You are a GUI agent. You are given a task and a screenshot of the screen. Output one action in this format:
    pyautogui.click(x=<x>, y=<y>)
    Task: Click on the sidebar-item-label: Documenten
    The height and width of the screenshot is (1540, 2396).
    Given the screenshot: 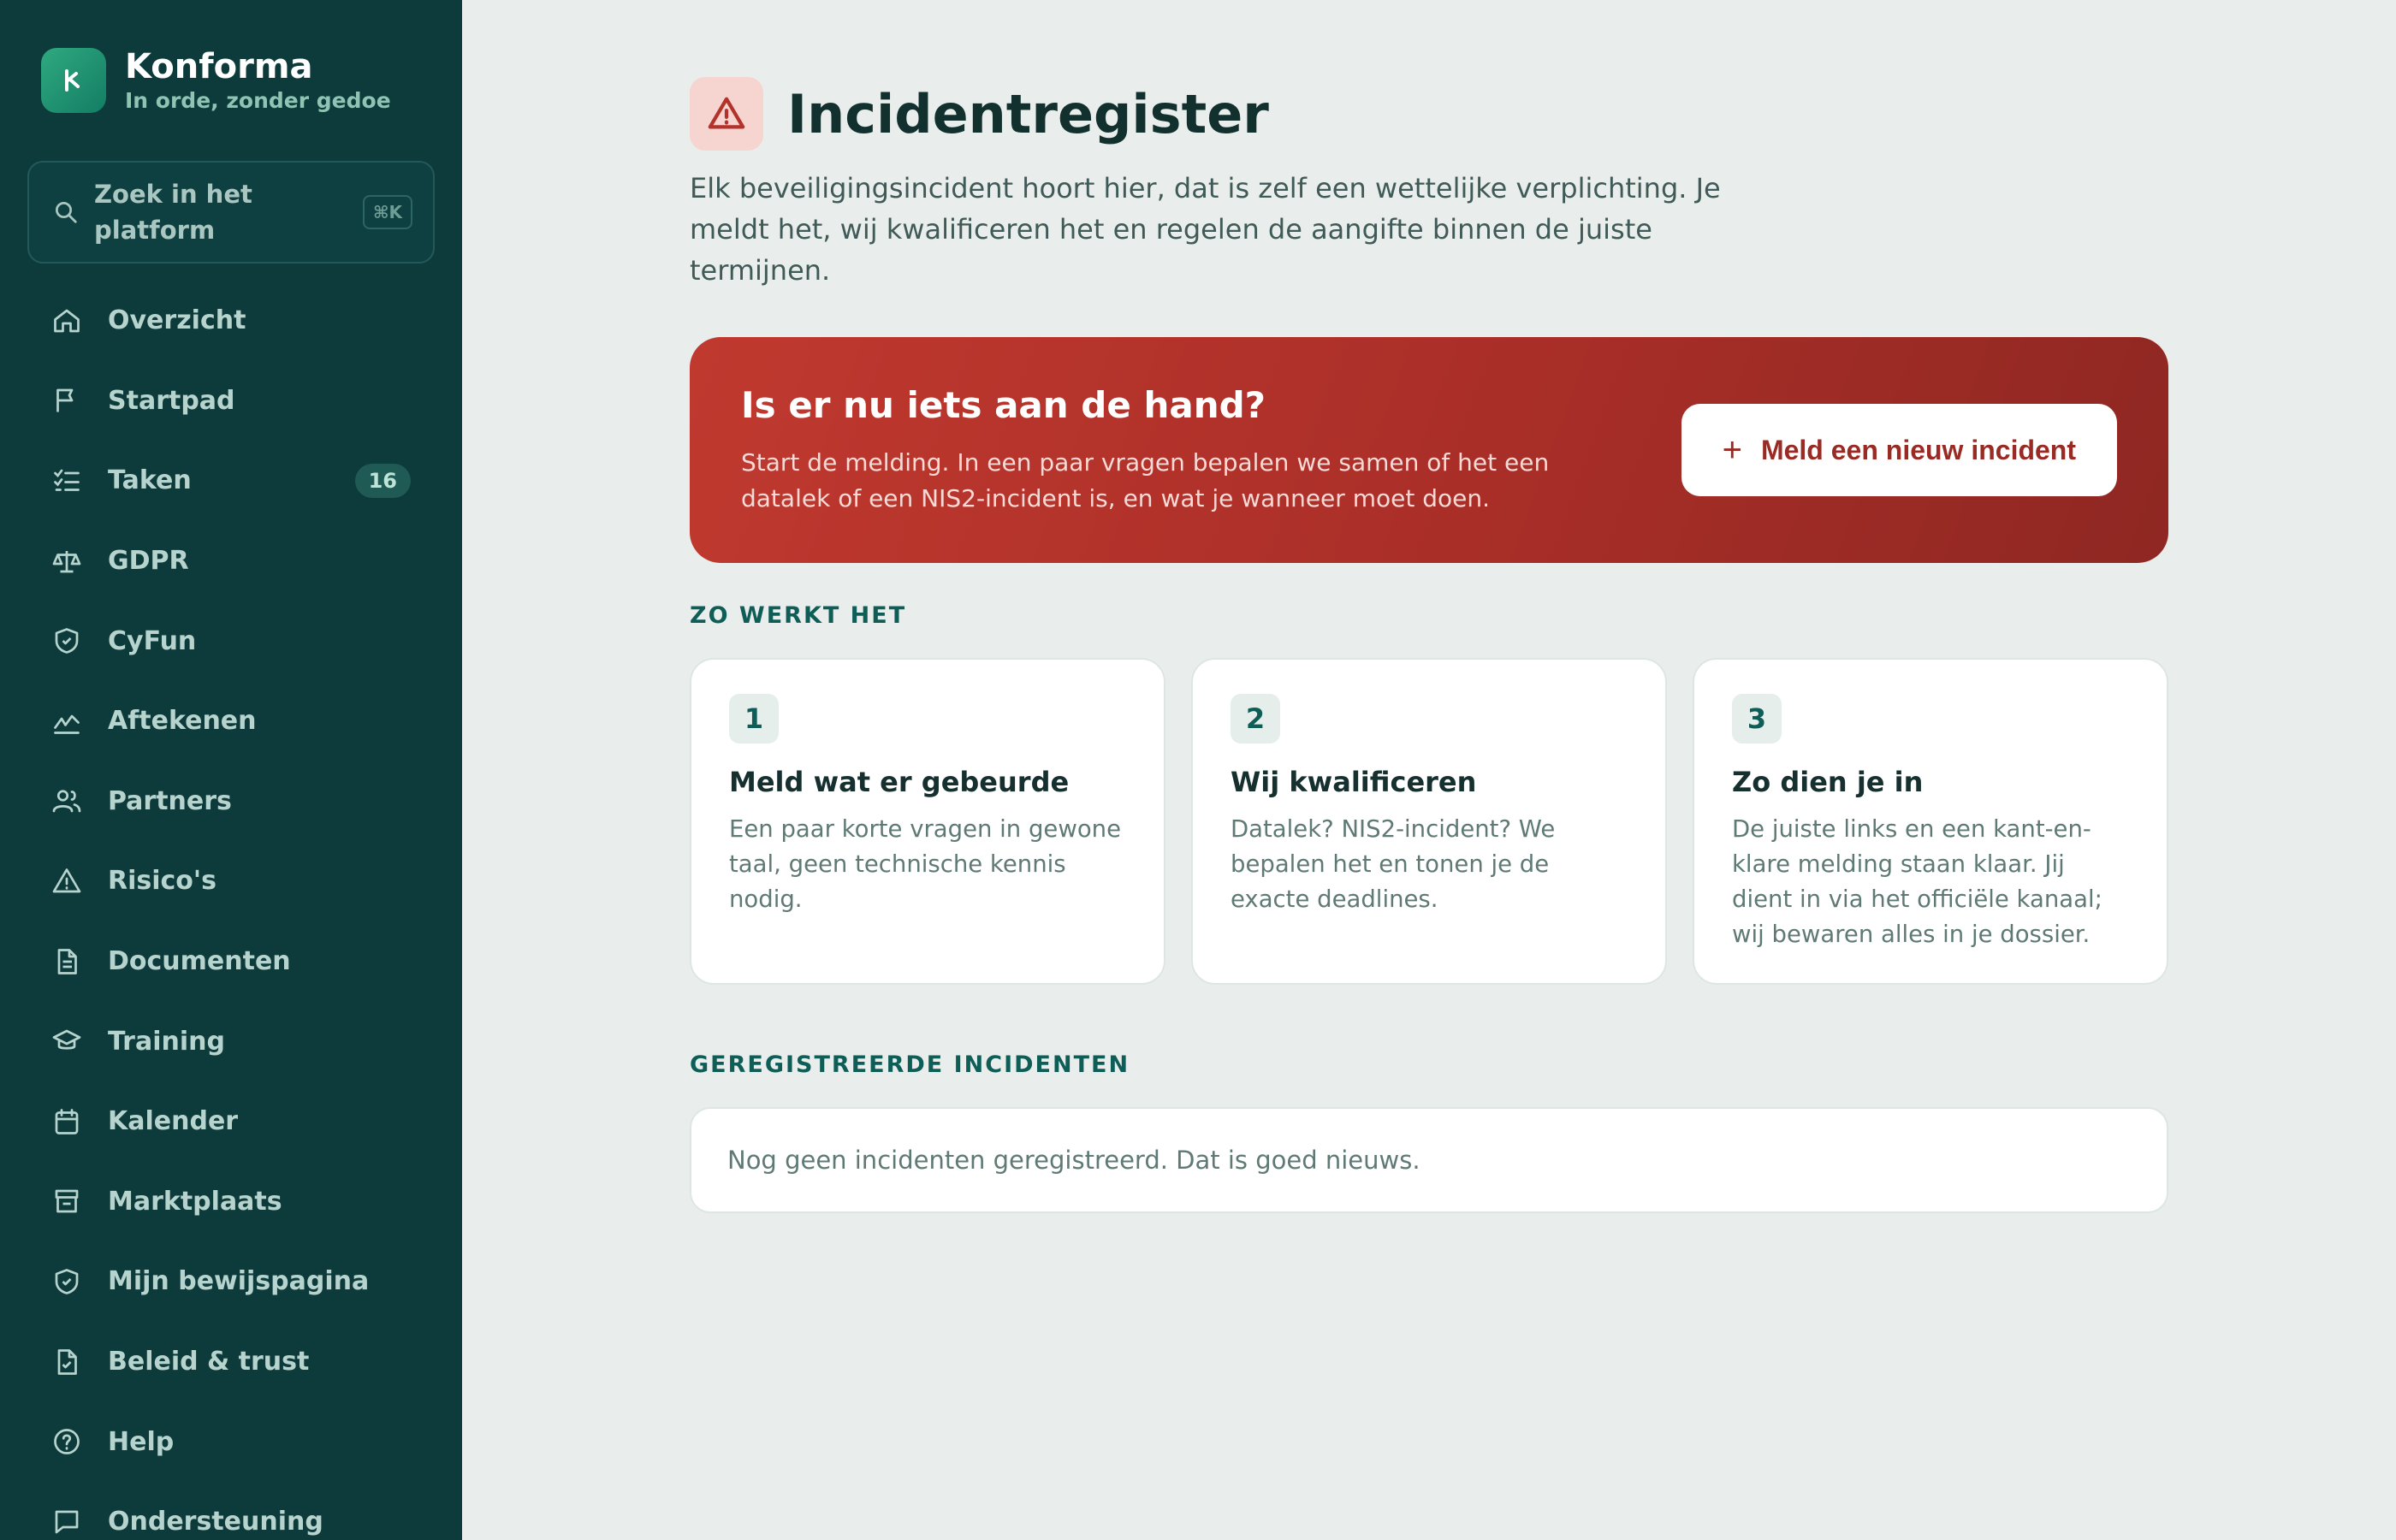 What is the action you would take?
    pyautogui.click(x=200, y=961)
    